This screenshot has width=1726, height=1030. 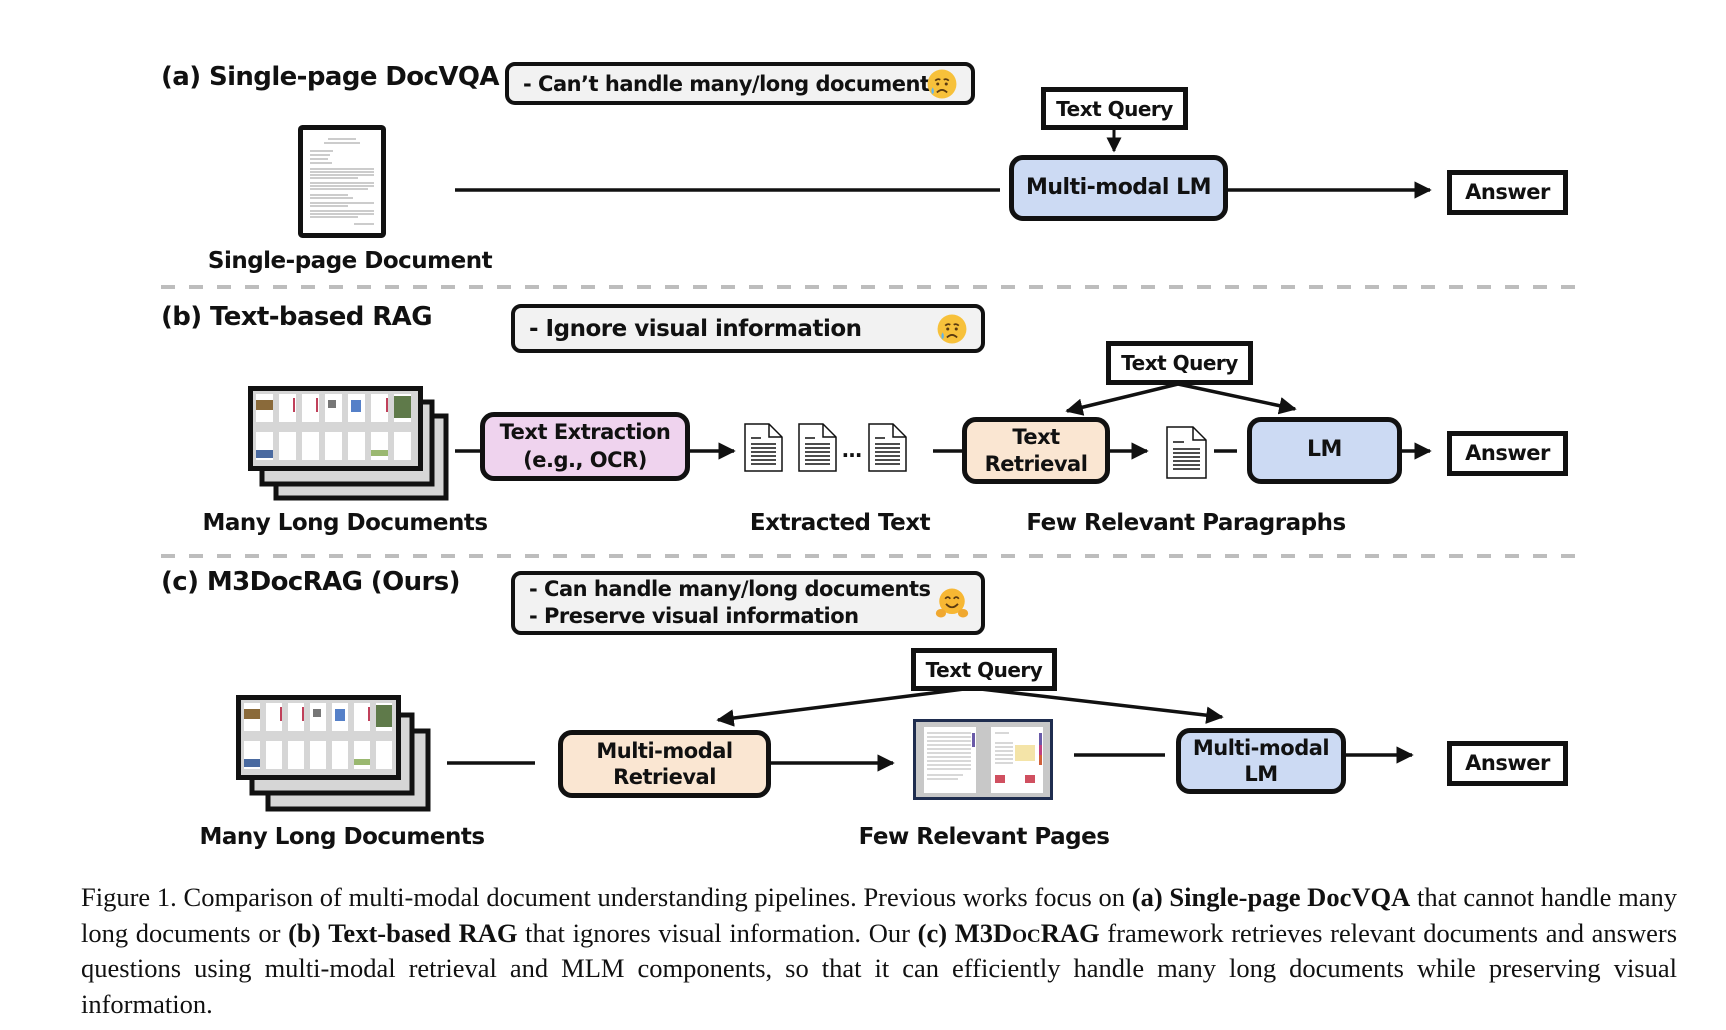 I want to click on panel-c-relevant-pages-thumbnail, so click(x=983, y=759).